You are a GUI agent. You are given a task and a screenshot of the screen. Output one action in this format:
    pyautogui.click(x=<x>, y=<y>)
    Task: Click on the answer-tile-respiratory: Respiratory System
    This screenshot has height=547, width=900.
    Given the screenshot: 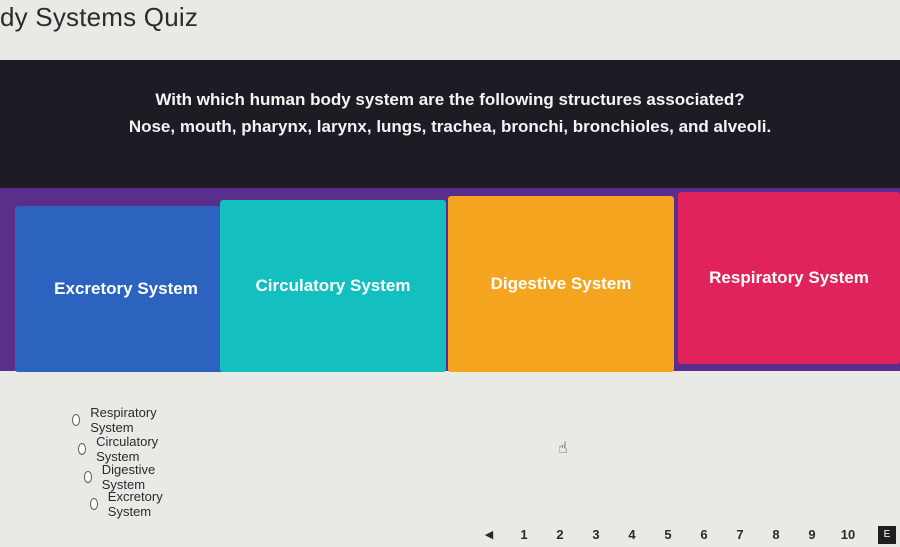 What is the action you would take?
    pyautogui.click(x=789, y=278)
    